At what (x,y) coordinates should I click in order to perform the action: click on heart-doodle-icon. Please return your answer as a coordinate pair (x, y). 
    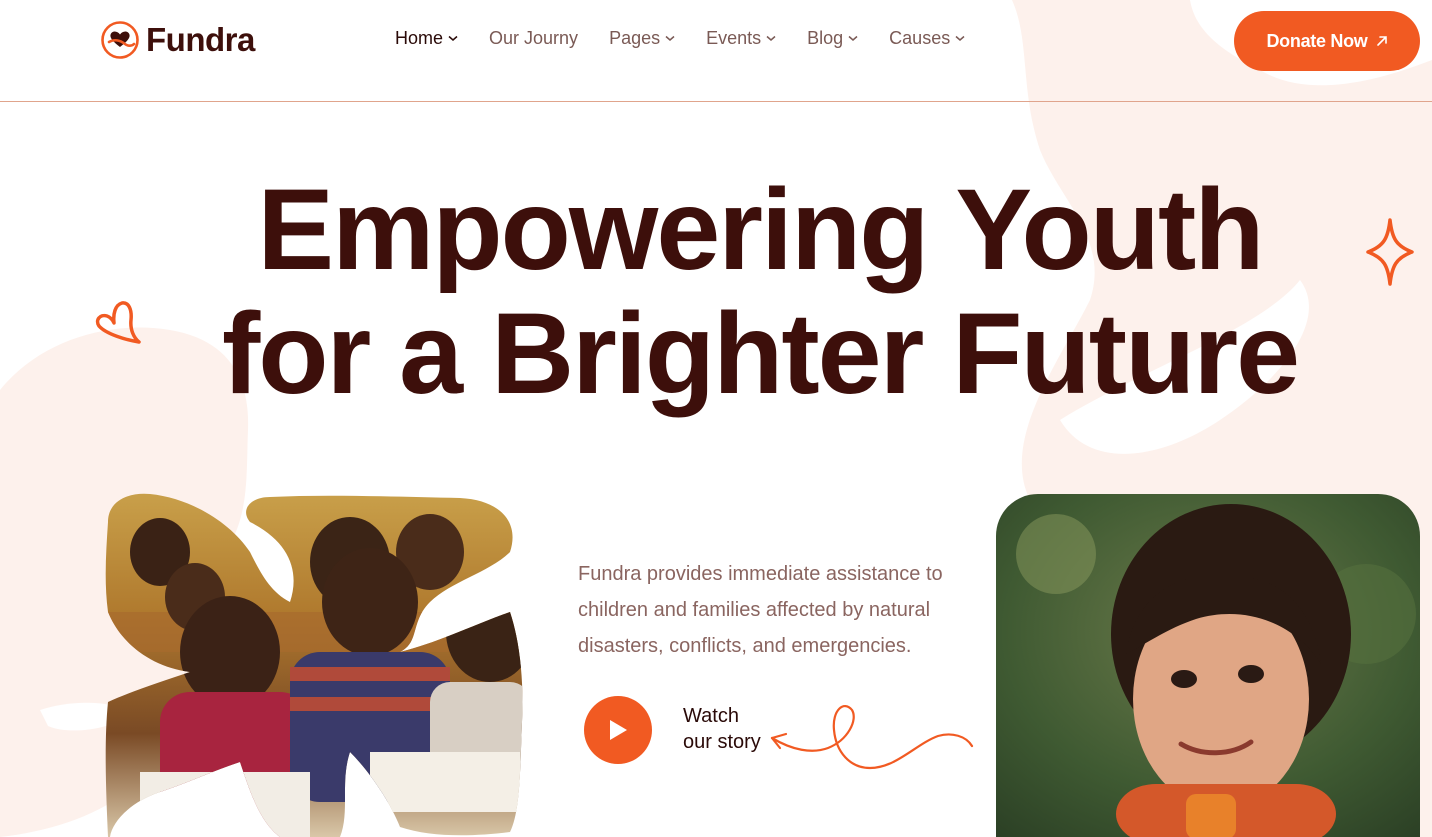
    Looking at the image, I should click on (118, 322).